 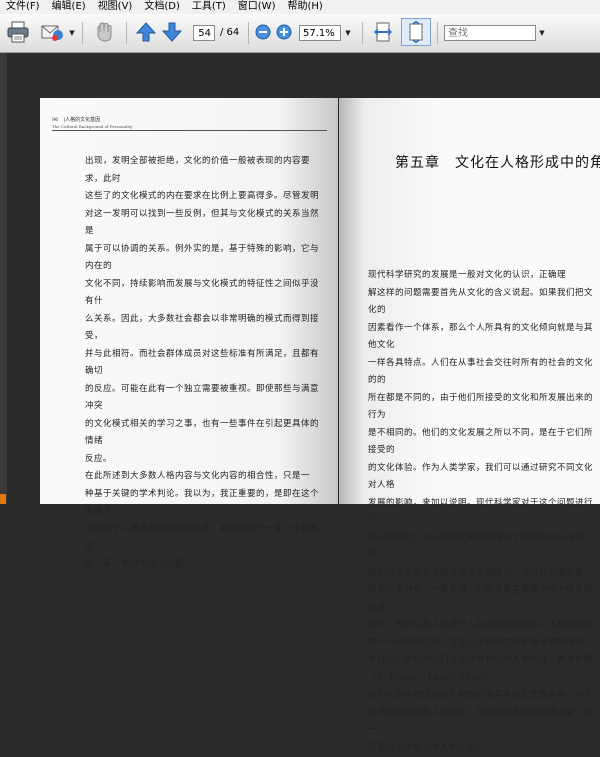 What do you see at coordinates (69, 7) in the screenshot?
I see `menu-edit: 编辑(E)` at bounding box center [69, 7].